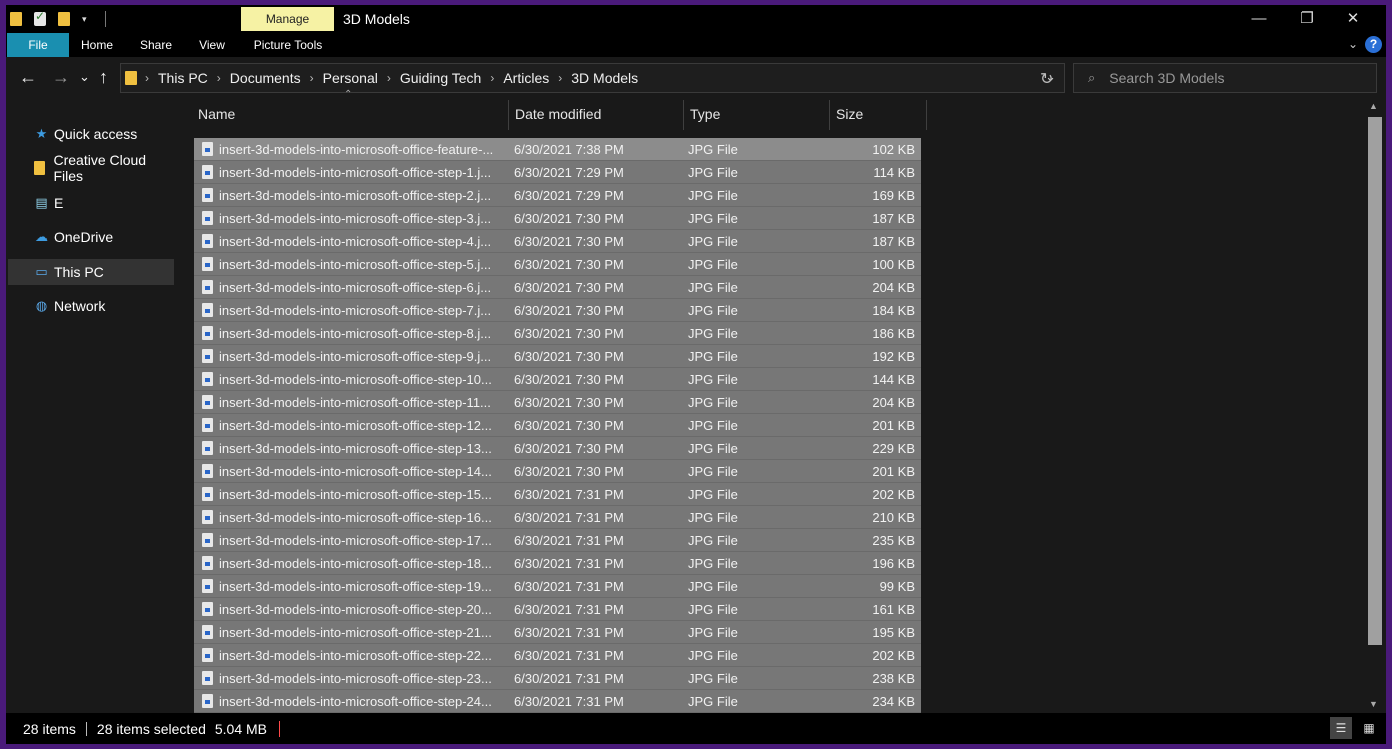  I want to click on refresh-icon: ↻, so click(1046, 79).